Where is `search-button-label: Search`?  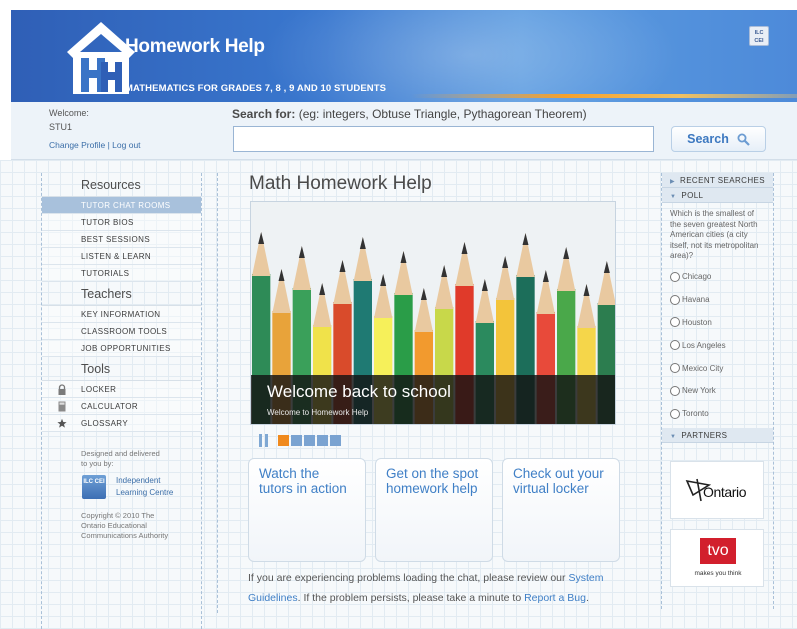 search-button-label: Search is located at coordinates (708, 139).